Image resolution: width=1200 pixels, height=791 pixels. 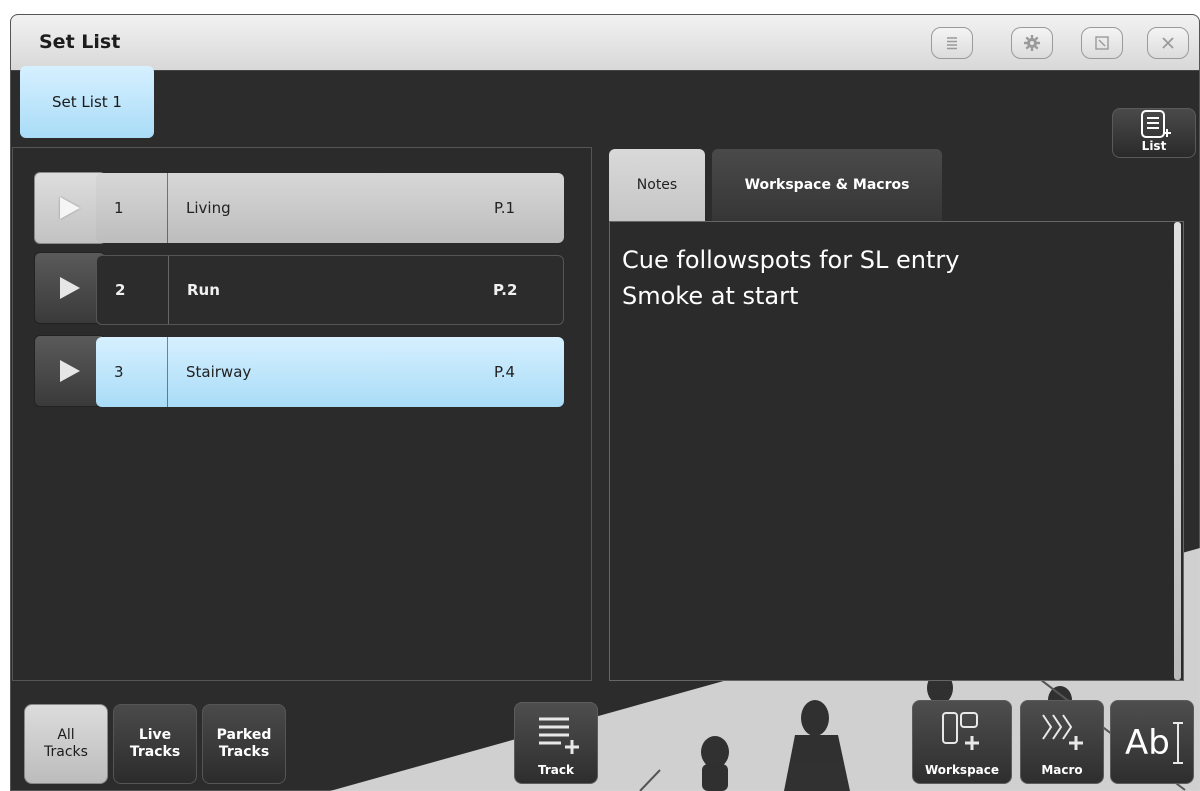 I want to click on add-track-button: Track, so click(x=556, y=743).